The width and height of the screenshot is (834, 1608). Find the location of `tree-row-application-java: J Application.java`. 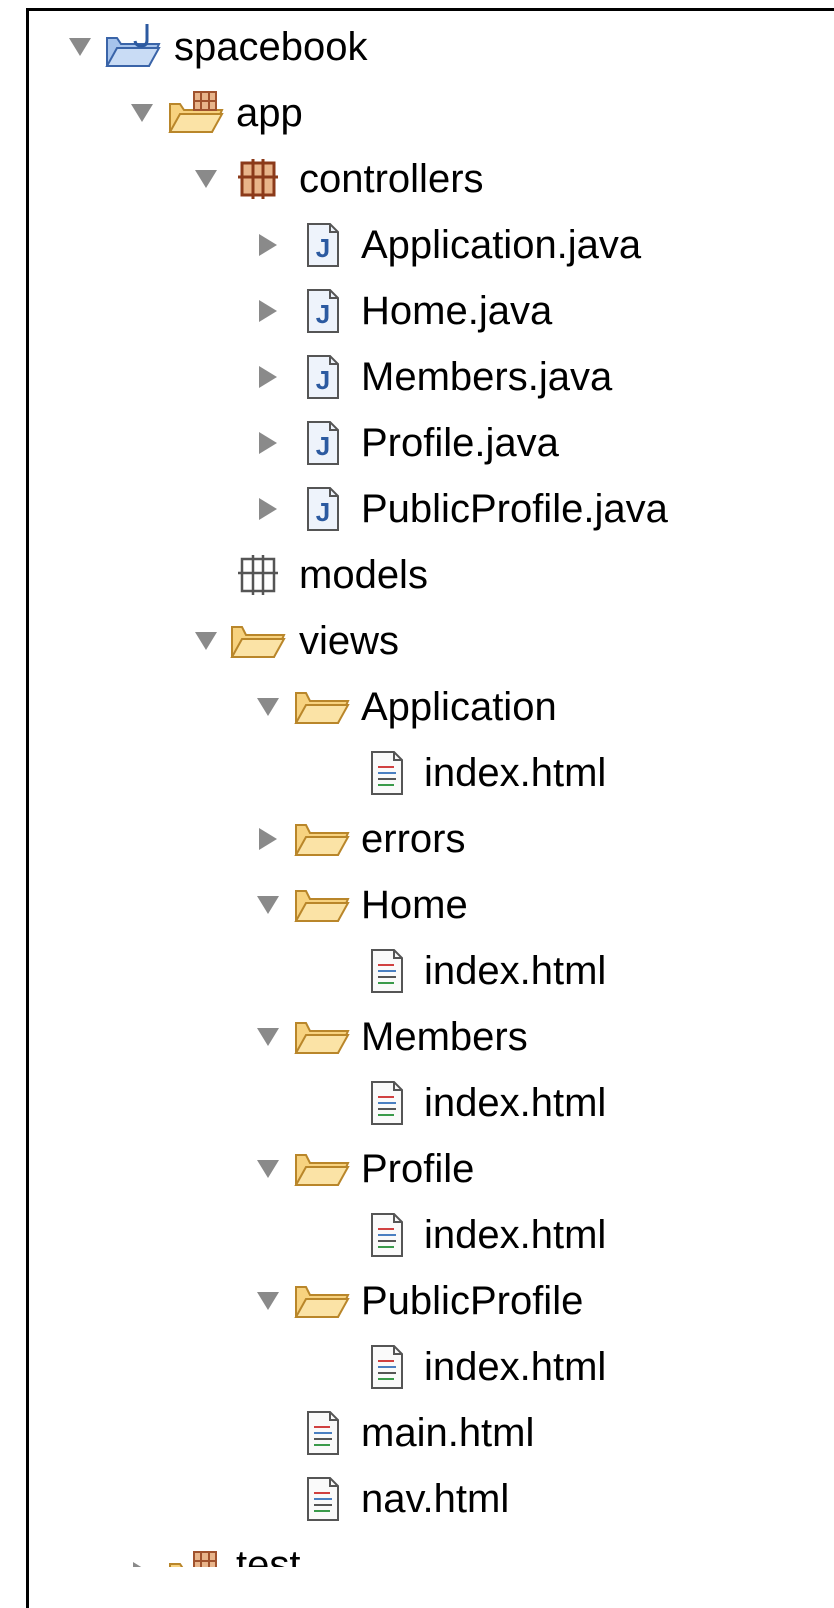

tree-row-application-java: J Application.java is located at coordinates (417, 245).